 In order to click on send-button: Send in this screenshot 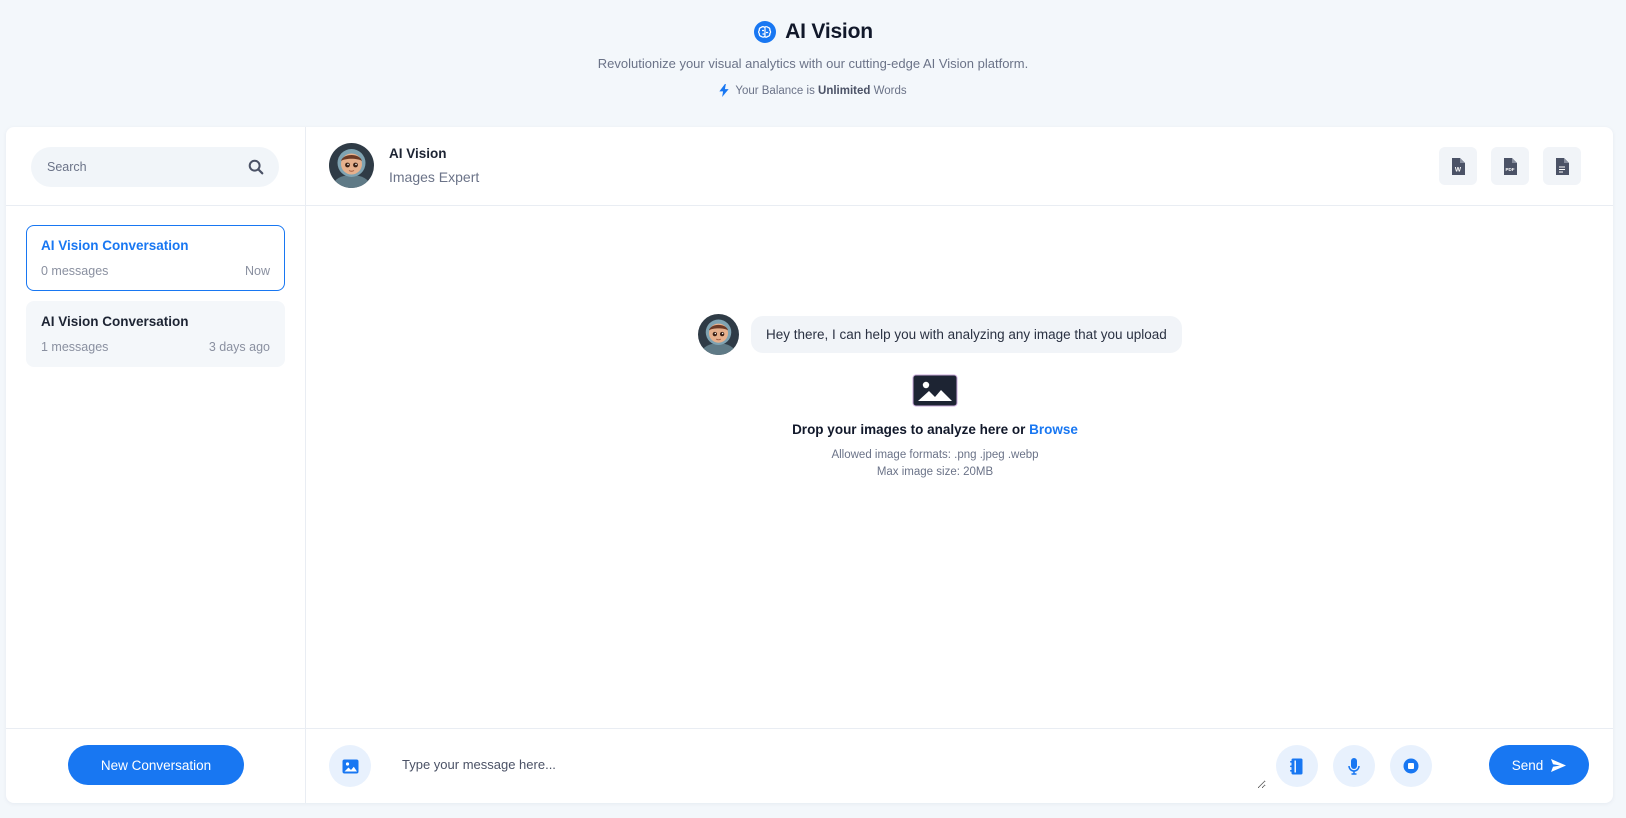, I will do `click(1539, 765)`.